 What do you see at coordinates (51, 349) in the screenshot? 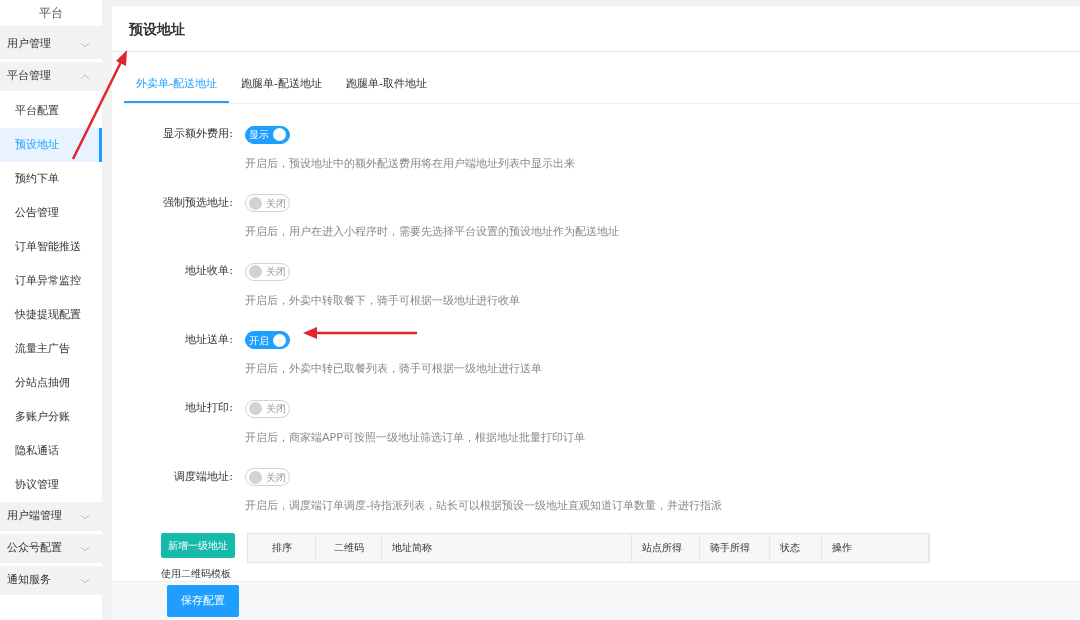
I see `sidebar-item: 流量主广告` at bounding box center [51, 349].